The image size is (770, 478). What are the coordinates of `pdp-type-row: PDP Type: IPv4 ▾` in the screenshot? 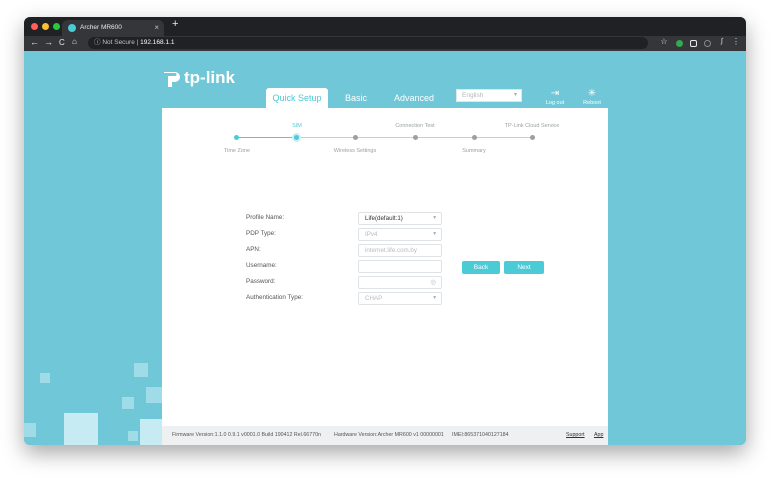 It's located at (376, 234).